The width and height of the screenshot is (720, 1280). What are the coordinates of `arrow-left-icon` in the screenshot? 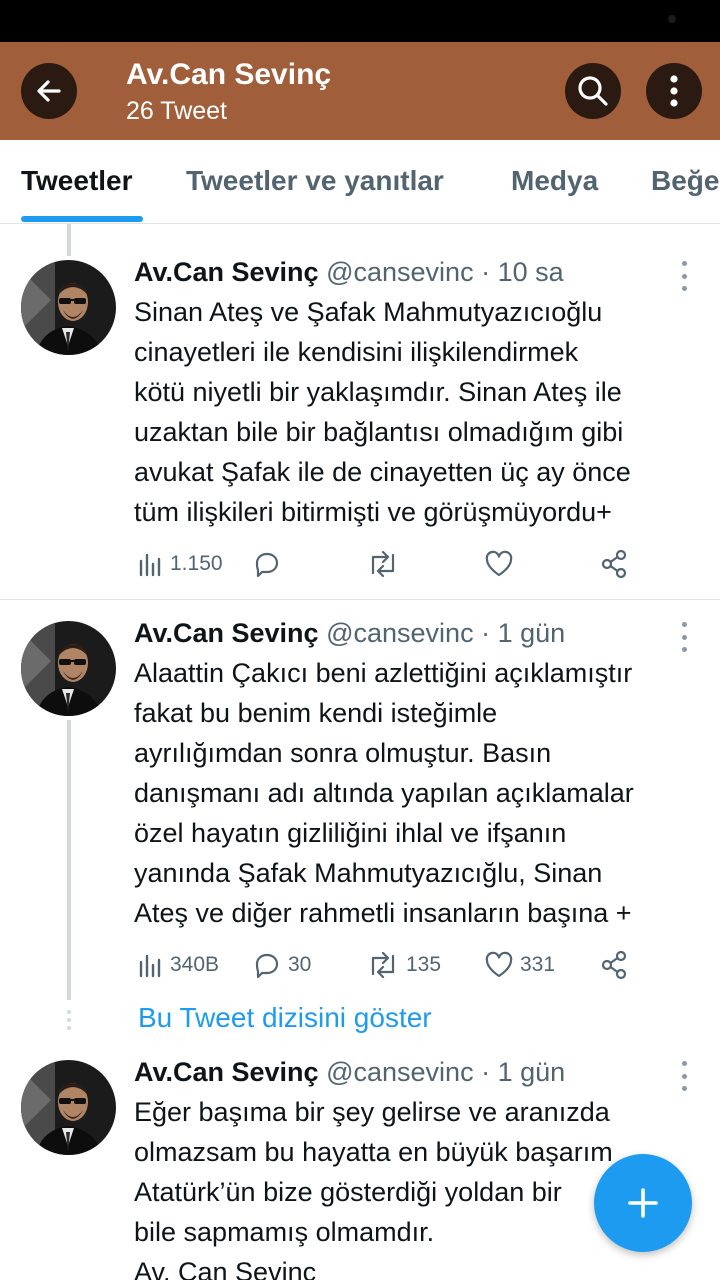 It's located at (49, 91).